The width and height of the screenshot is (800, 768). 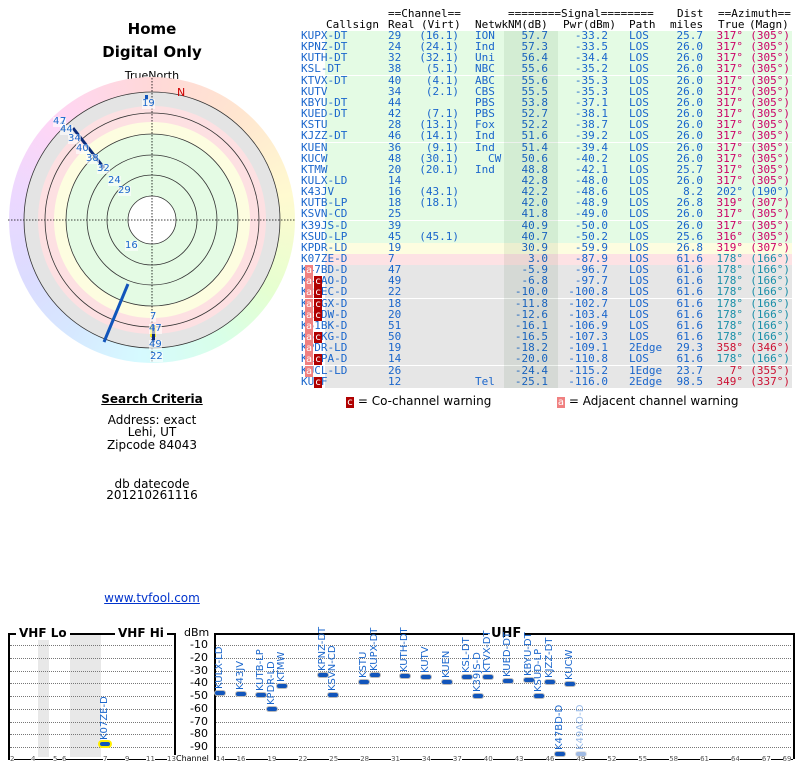 What do you see at coordinates (272, 759) in the screenshot?
I see `x-tick-label: 19` at bounding box center [272, 759].